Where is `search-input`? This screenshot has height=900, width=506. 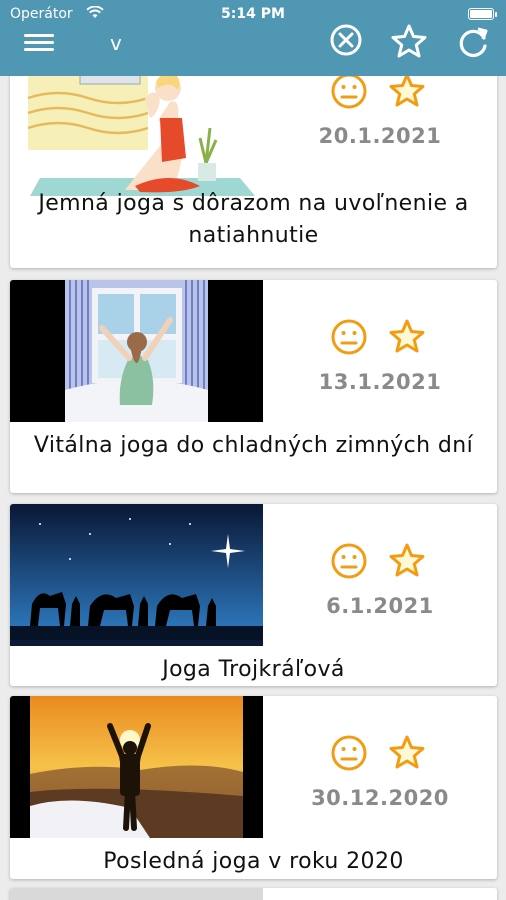 search-input is located at coordinates (210, 43).